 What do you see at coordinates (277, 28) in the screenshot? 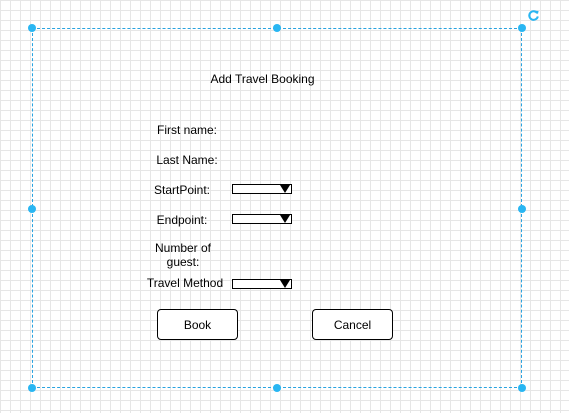
I see `resize-handle-top` at bounding box center [277, 28].